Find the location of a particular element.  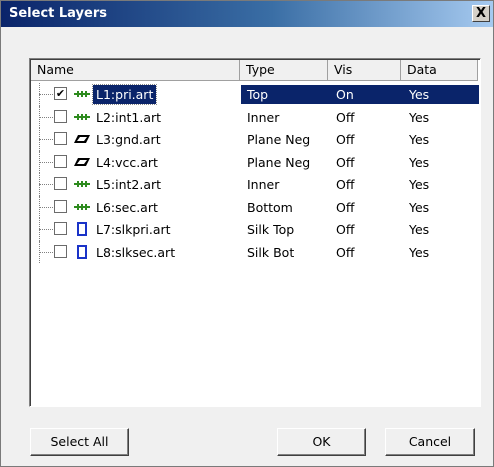

column-header-vis: Vis is located at coordinates (364, 70).